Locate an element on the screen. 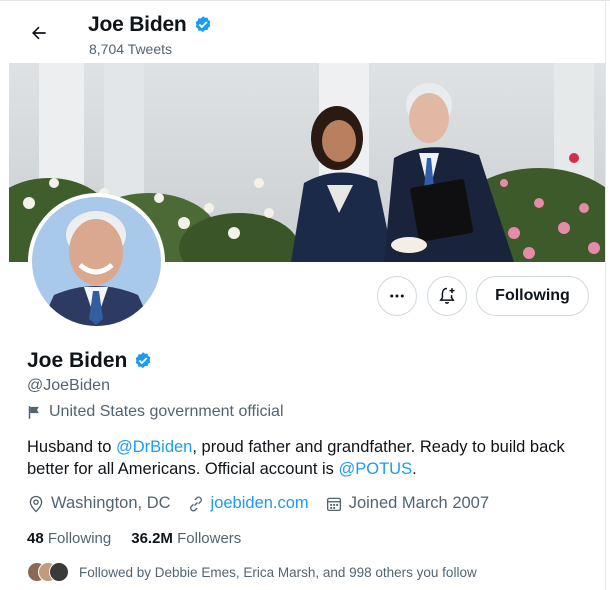 The width and height of the screenshot is (610, 590). following-stat: 48 Following is located at coordinates (69, 538).